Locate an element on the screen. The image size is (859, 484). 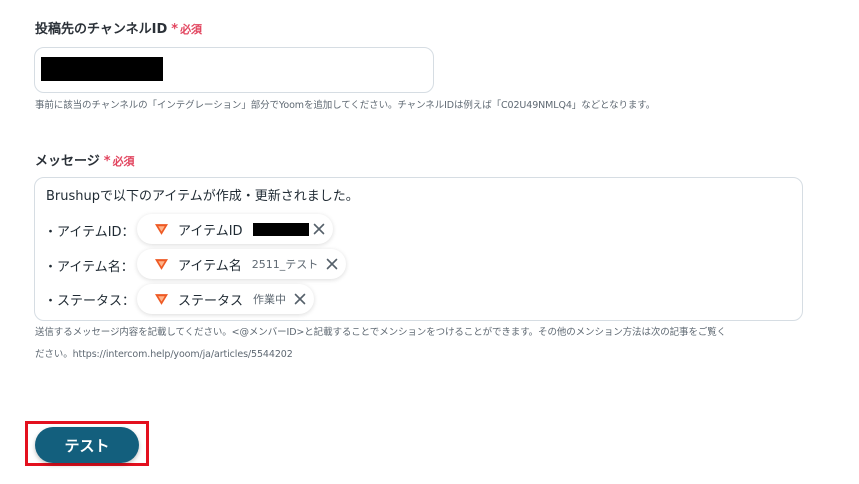
variable-tag-status: ステータス 作業中 is located at coordinates (226, 299).